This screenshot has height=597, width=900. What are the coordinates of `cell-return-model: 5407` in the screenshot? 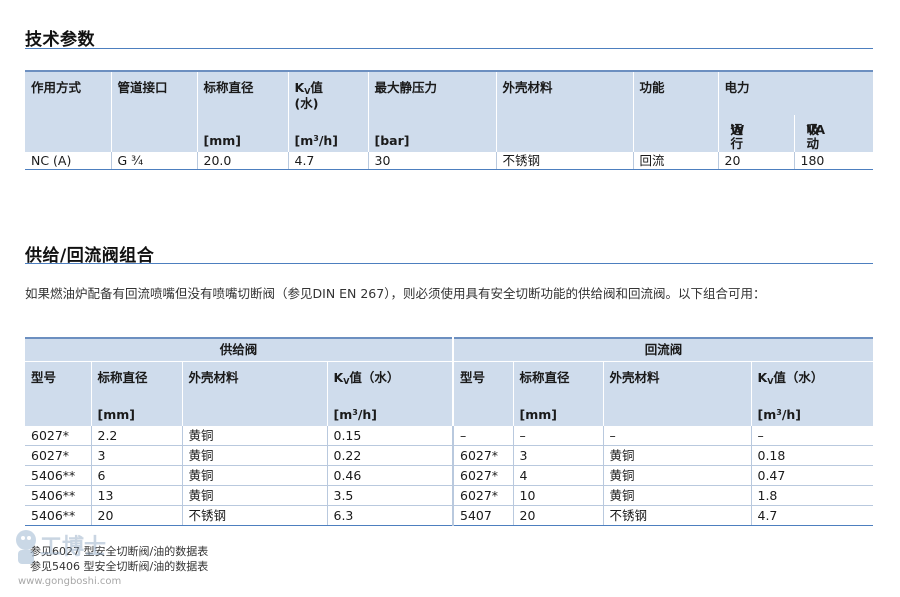 It's located at (482, 515).